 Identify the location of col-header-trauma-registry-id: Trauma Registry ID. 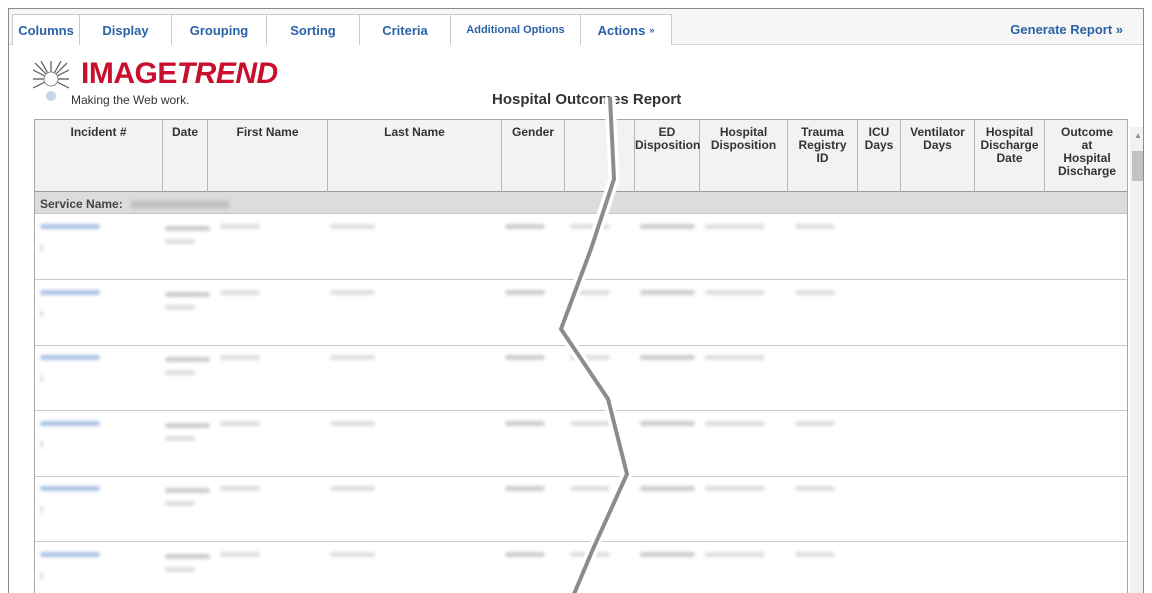
(823, 156).